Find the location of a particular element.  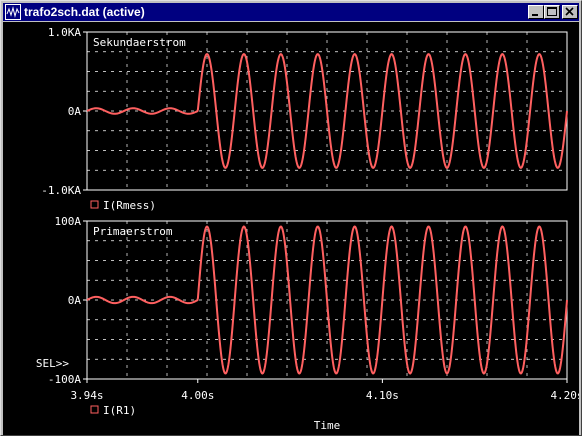

title-bar: trafo2sch.dat (active) is located at coordinates (291, 12).